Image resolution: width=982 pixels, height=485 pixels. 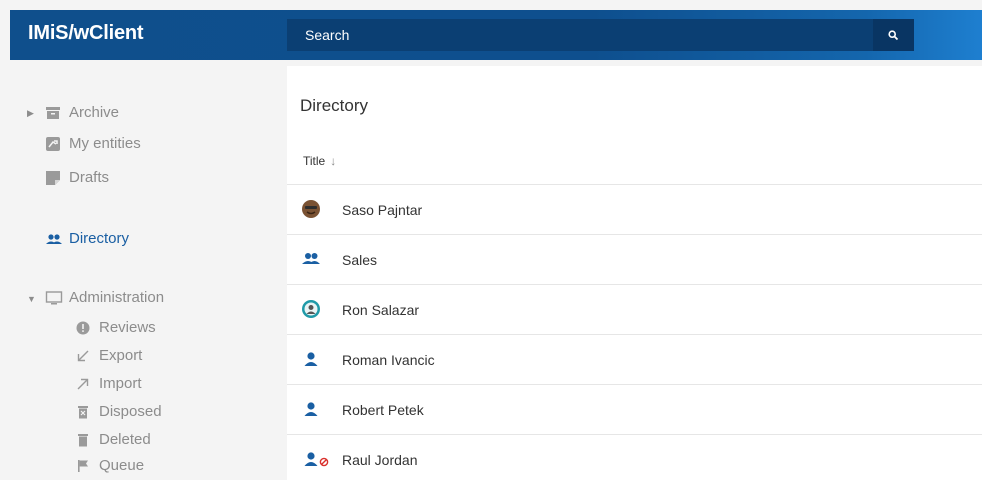 I want to click on import-arrow-icon, so click(x=83, y=384).